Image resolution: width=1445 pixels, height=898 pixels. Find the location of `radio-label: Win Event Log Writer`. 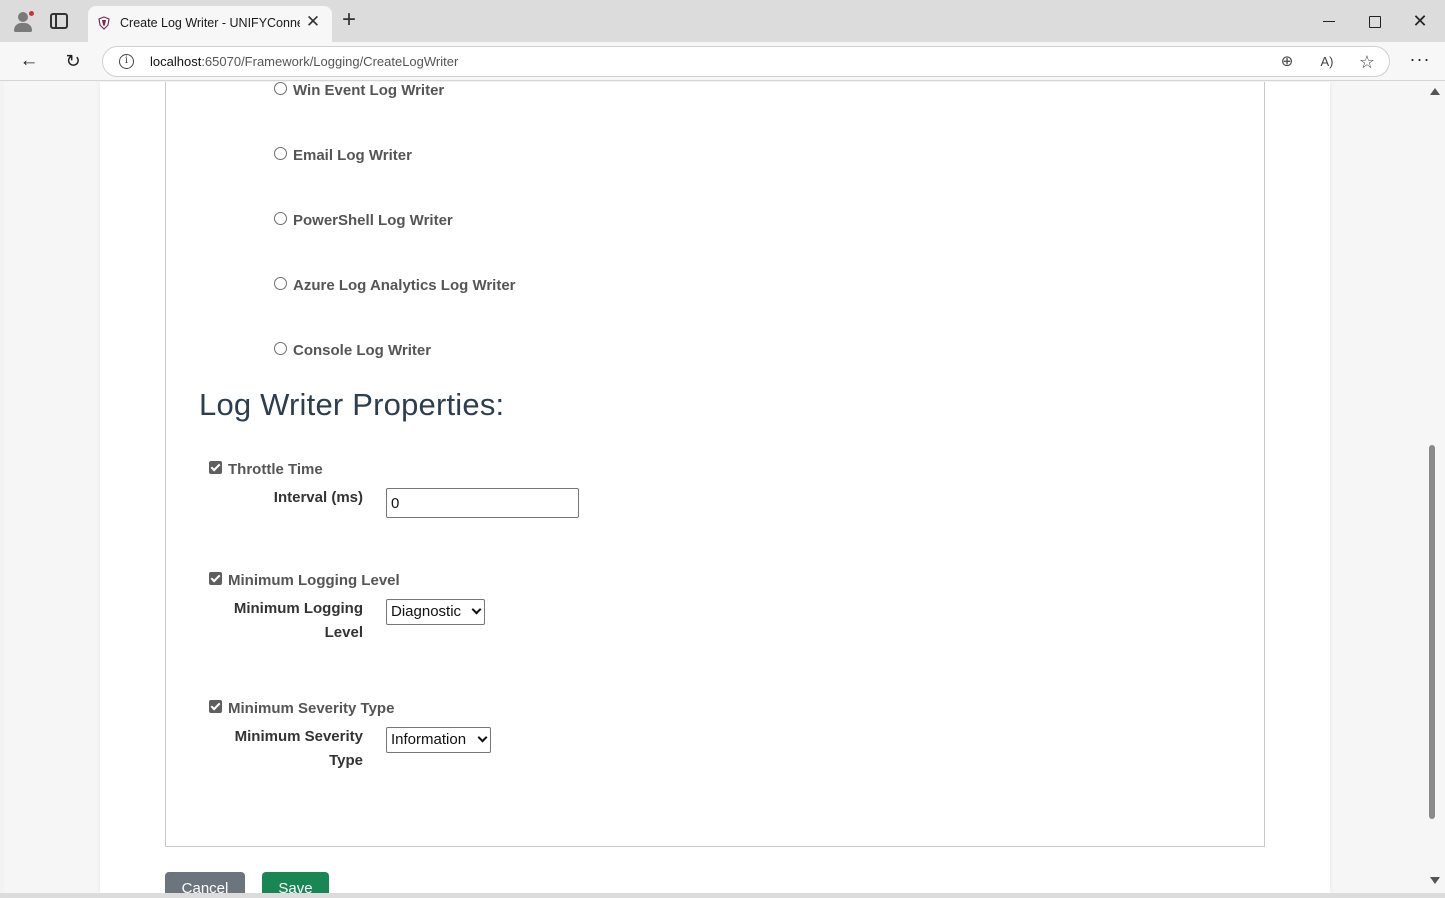

radio-label: Win Event Log Writer is located at coordinates (369, 90).